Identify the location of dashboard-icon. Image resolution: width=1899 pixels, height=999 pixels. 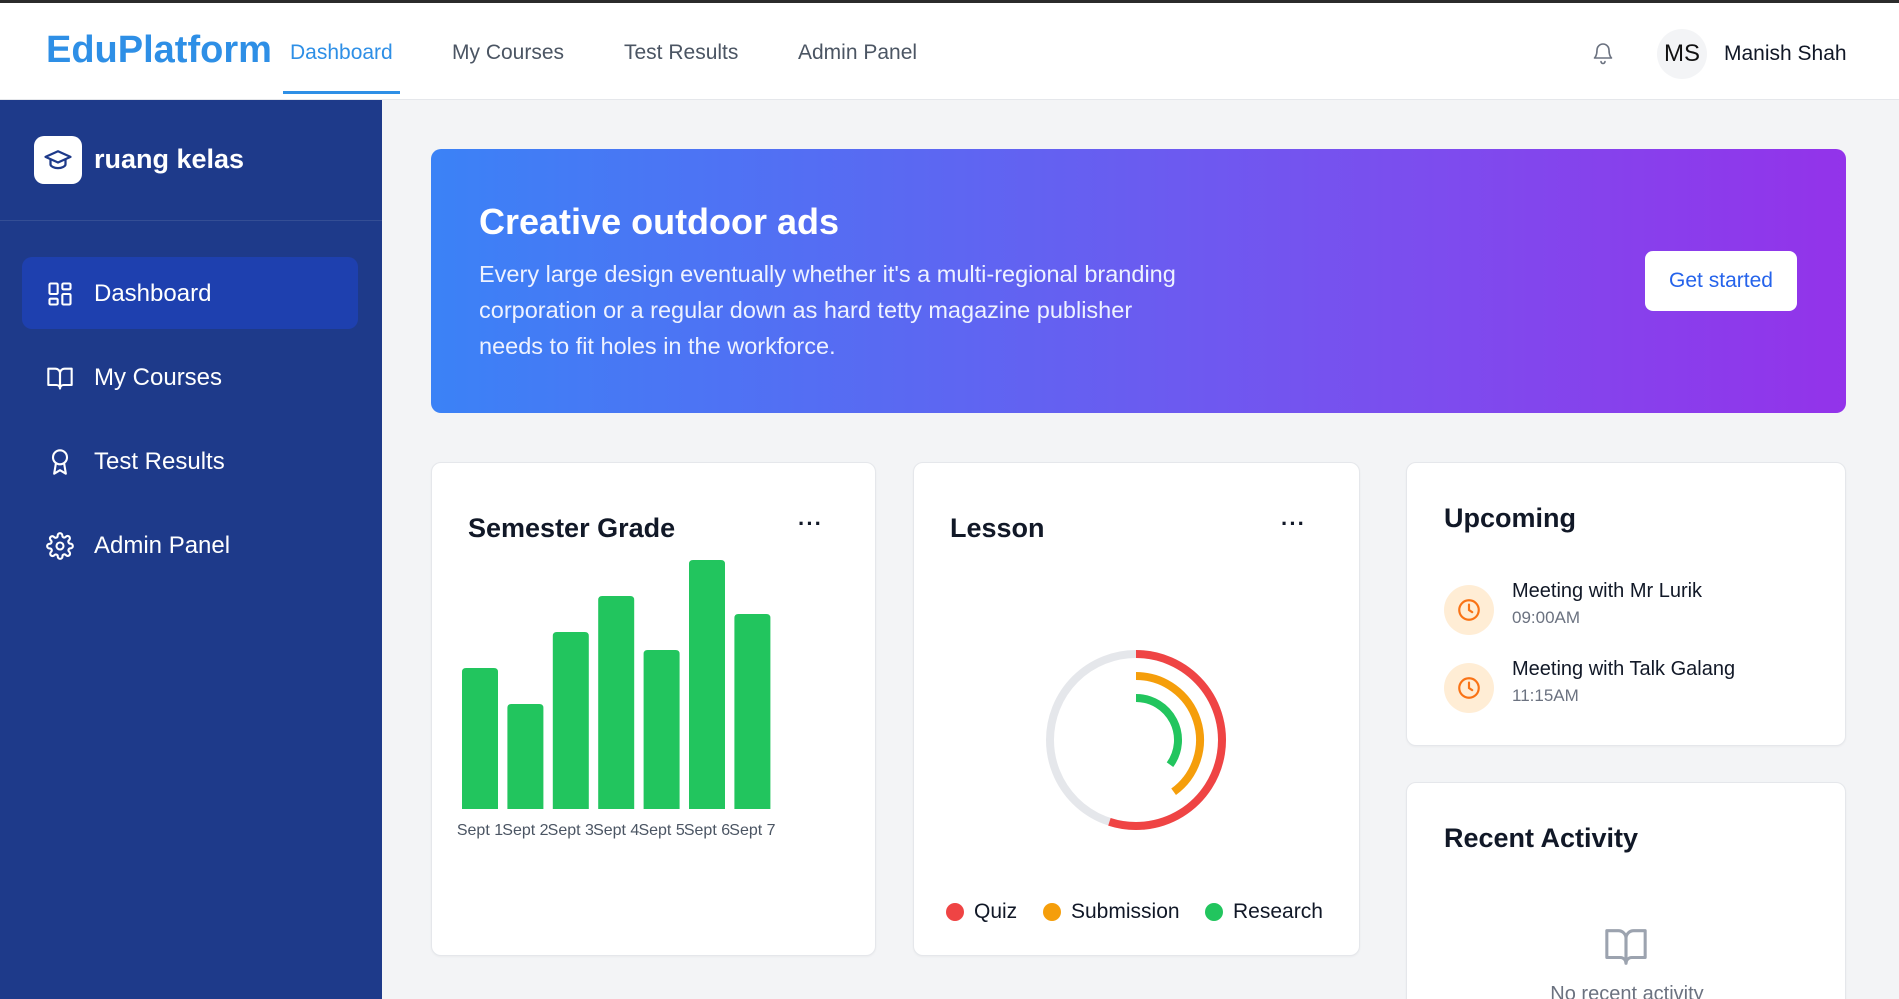
(60, 294).